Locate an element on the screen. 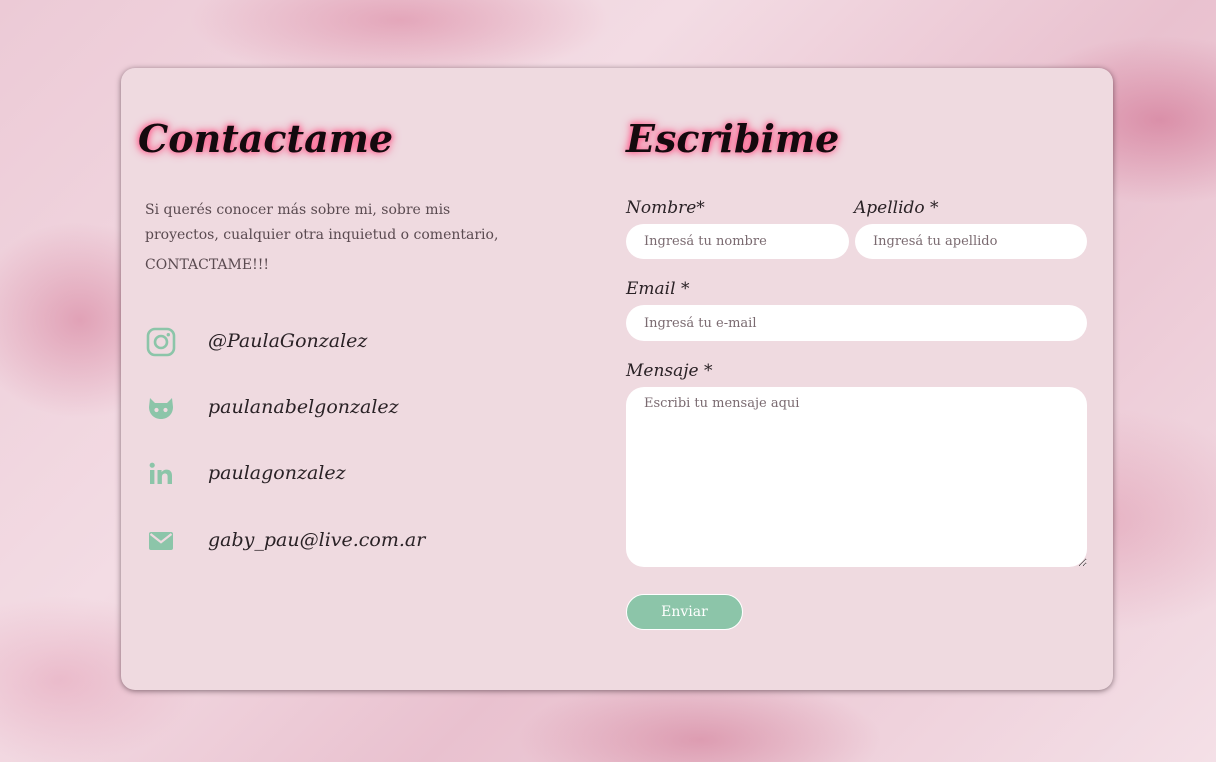 This screenshot has width=1216, height=762. github-username: paulanabelgonzalez is located at coordinates (303, 407).